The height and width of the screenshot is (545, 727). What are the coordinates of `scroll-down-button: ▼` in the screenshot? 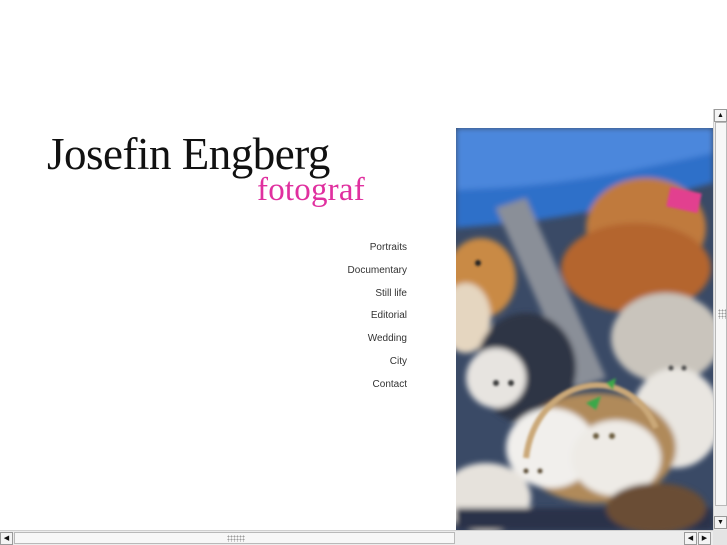 It's located at (720, 522).